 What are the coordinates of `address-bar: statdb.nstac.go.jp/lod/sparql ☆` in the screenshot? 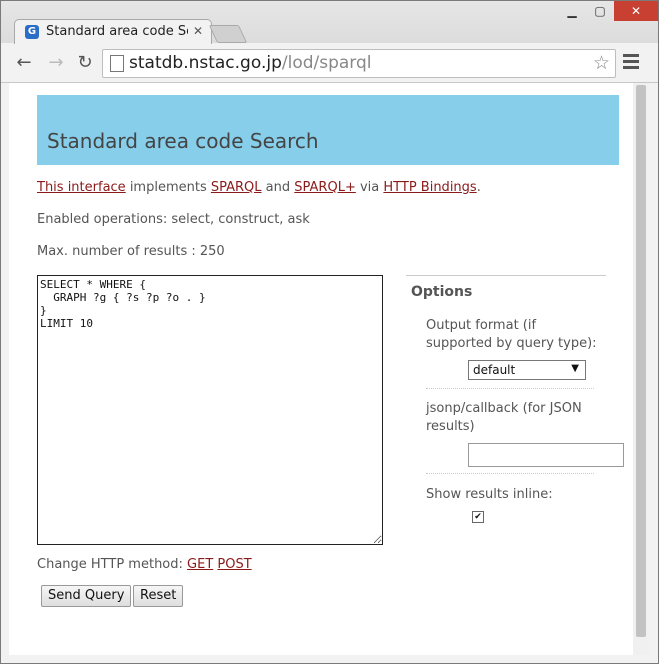 It's located at (359, 63).